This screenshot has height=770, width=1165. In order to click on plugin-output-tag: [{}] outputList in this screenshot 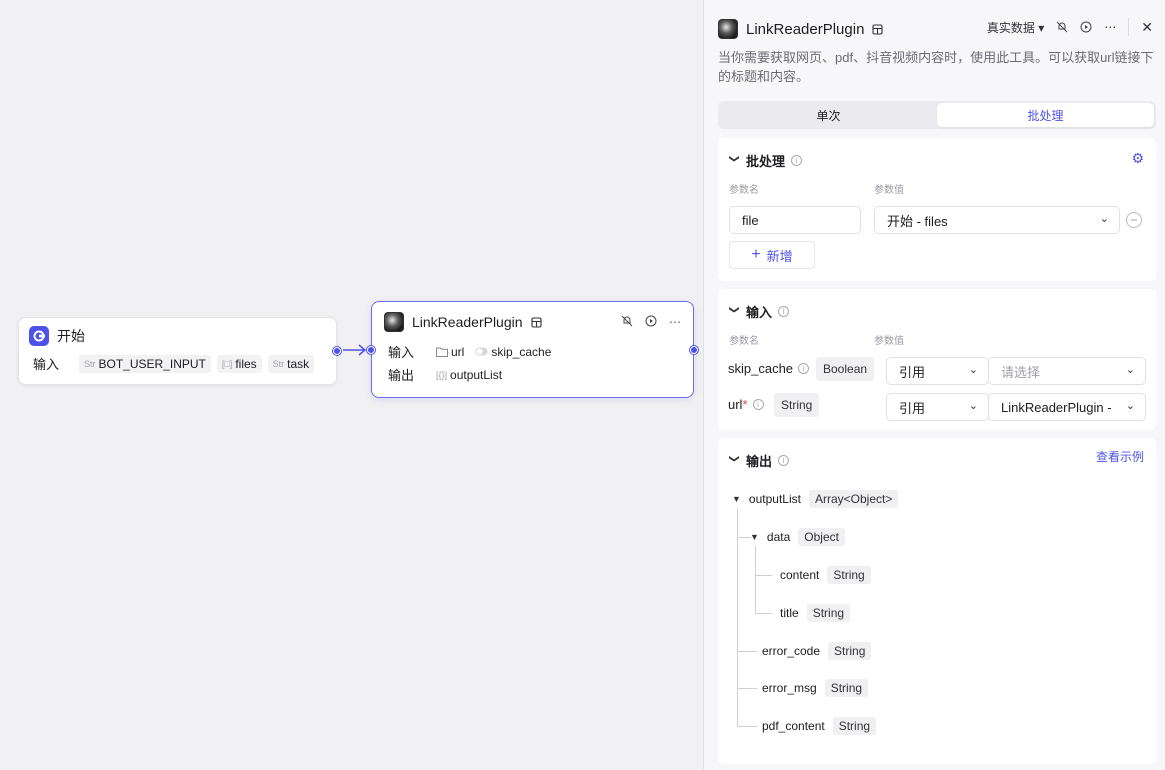, I will do `click(472, 374)`.